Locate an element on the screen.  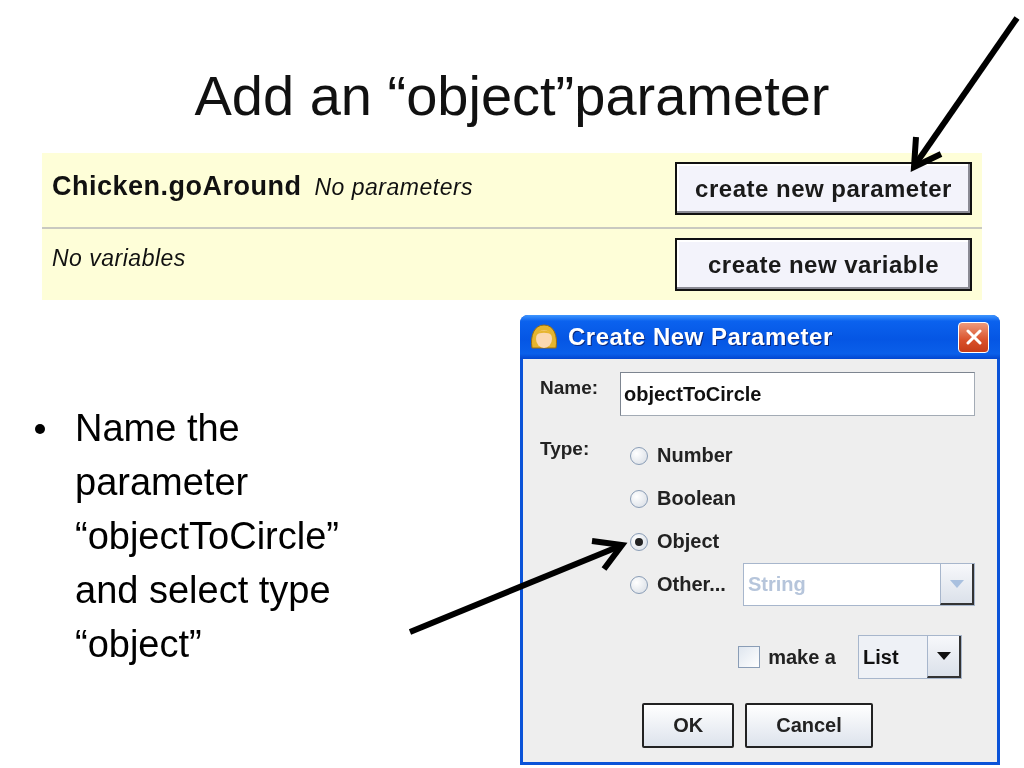
create-parameter-button: create new parameter is located at coordinates (823, 188).